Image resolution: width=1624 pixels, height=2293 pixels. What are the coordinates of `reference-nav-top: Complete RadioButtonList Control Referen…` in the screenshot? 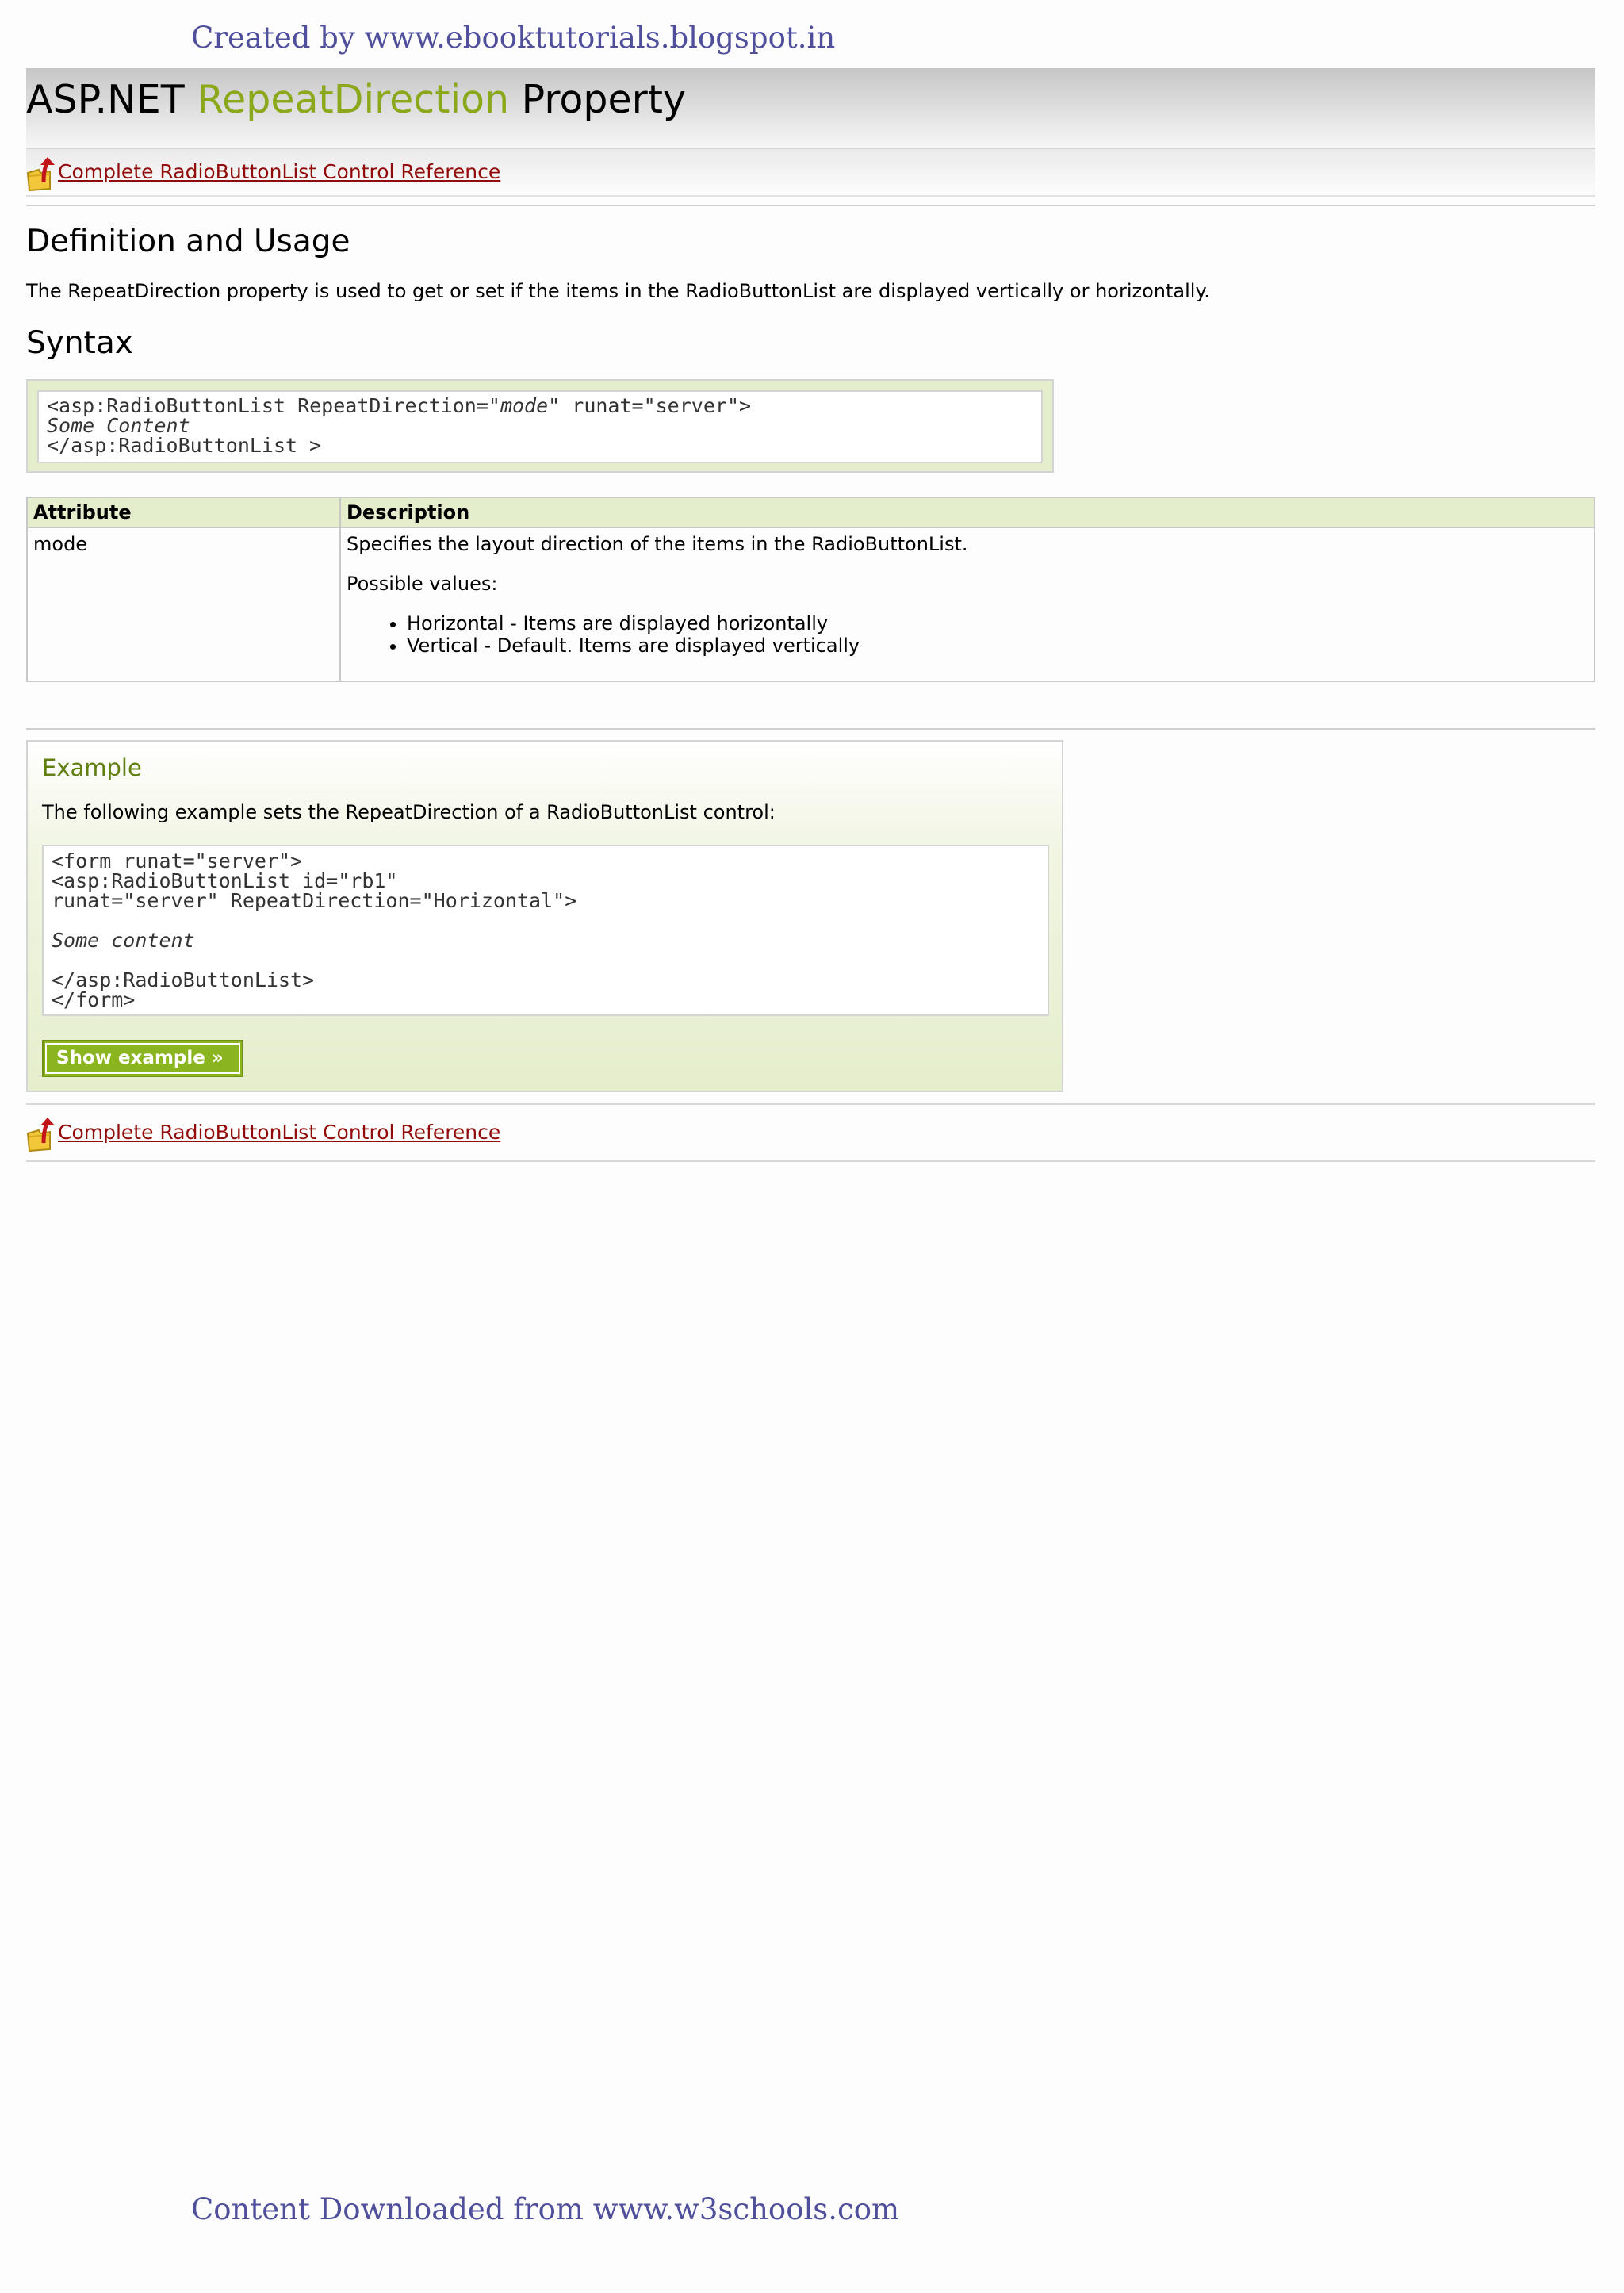 It's located at (810, 173).